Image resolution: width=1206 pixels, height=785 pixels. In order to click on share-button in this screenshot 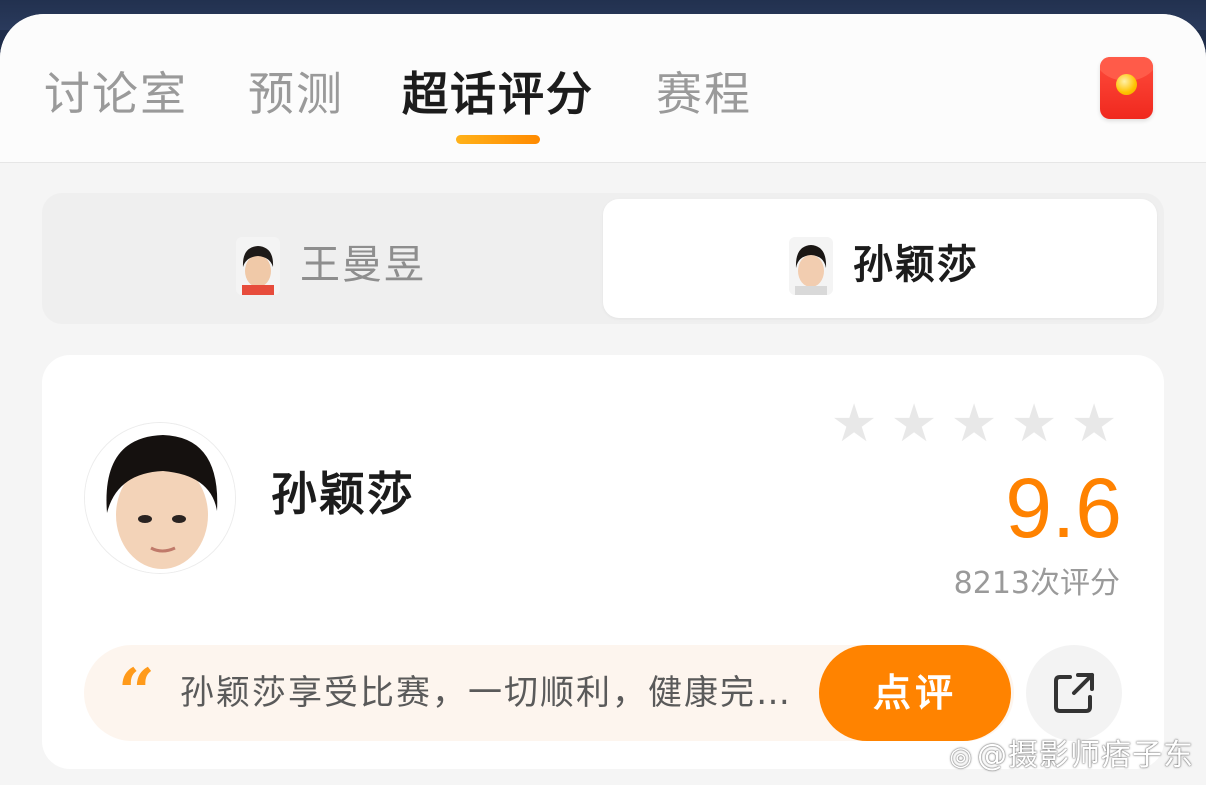, I will do `click(1074, 693)`.